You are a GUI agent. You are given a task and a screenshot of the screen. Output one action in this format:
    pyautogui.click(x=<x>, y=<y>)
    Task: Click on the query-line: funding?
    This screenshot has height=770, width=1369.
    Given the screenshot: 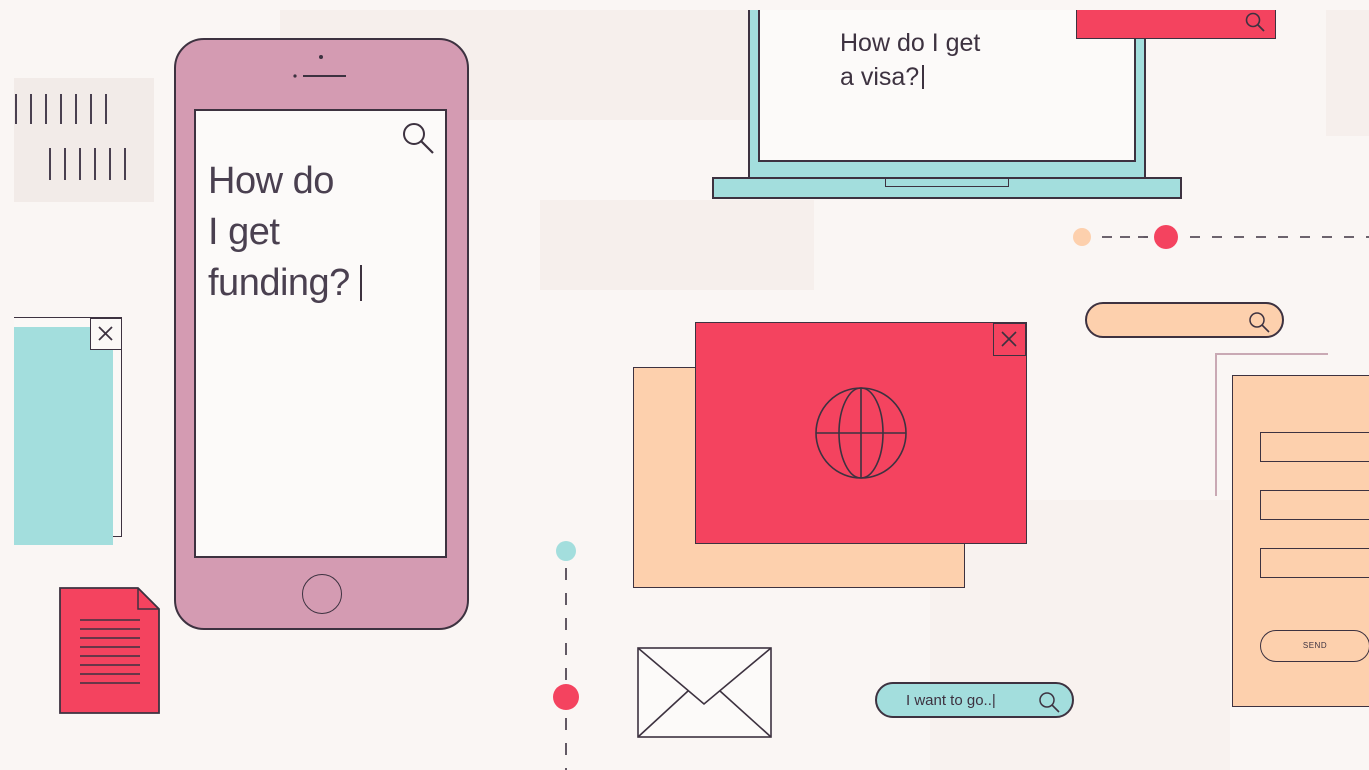 What is the action you would take?
    pyautogui.click(x=285, y=283)
    